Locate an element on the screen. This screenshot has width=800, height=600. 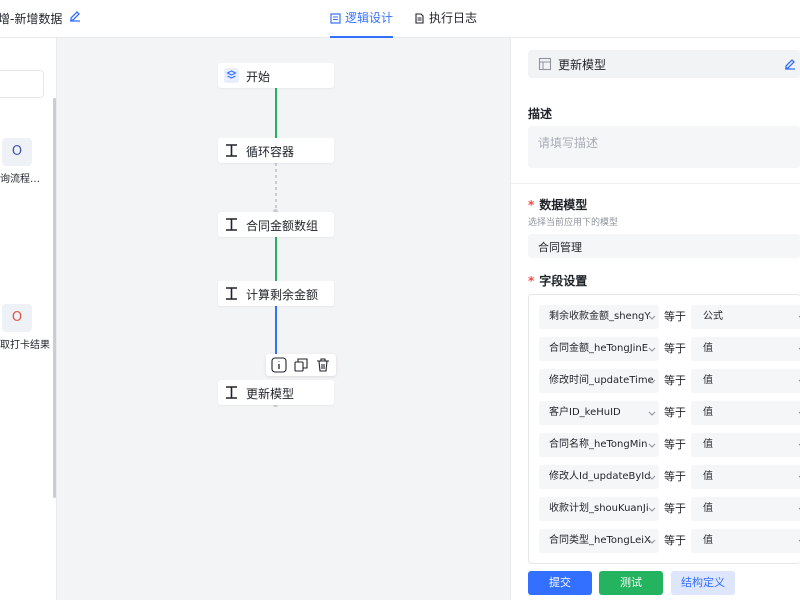
field-row: 合同金额_heTongJinE 等于 值 is located at coordinates (669, 349).